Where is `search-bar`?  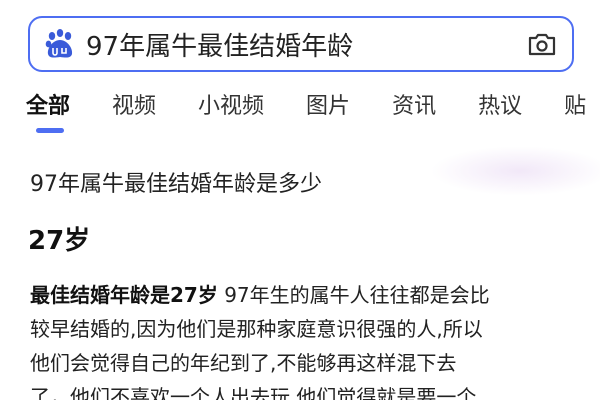
search-bar is located at coordinates (301, 44).